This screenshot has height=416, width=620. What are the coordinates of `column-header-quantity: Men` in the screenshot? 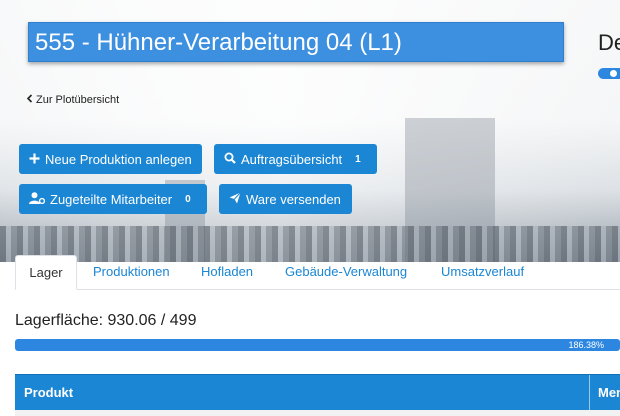 It's located at (609, 393).